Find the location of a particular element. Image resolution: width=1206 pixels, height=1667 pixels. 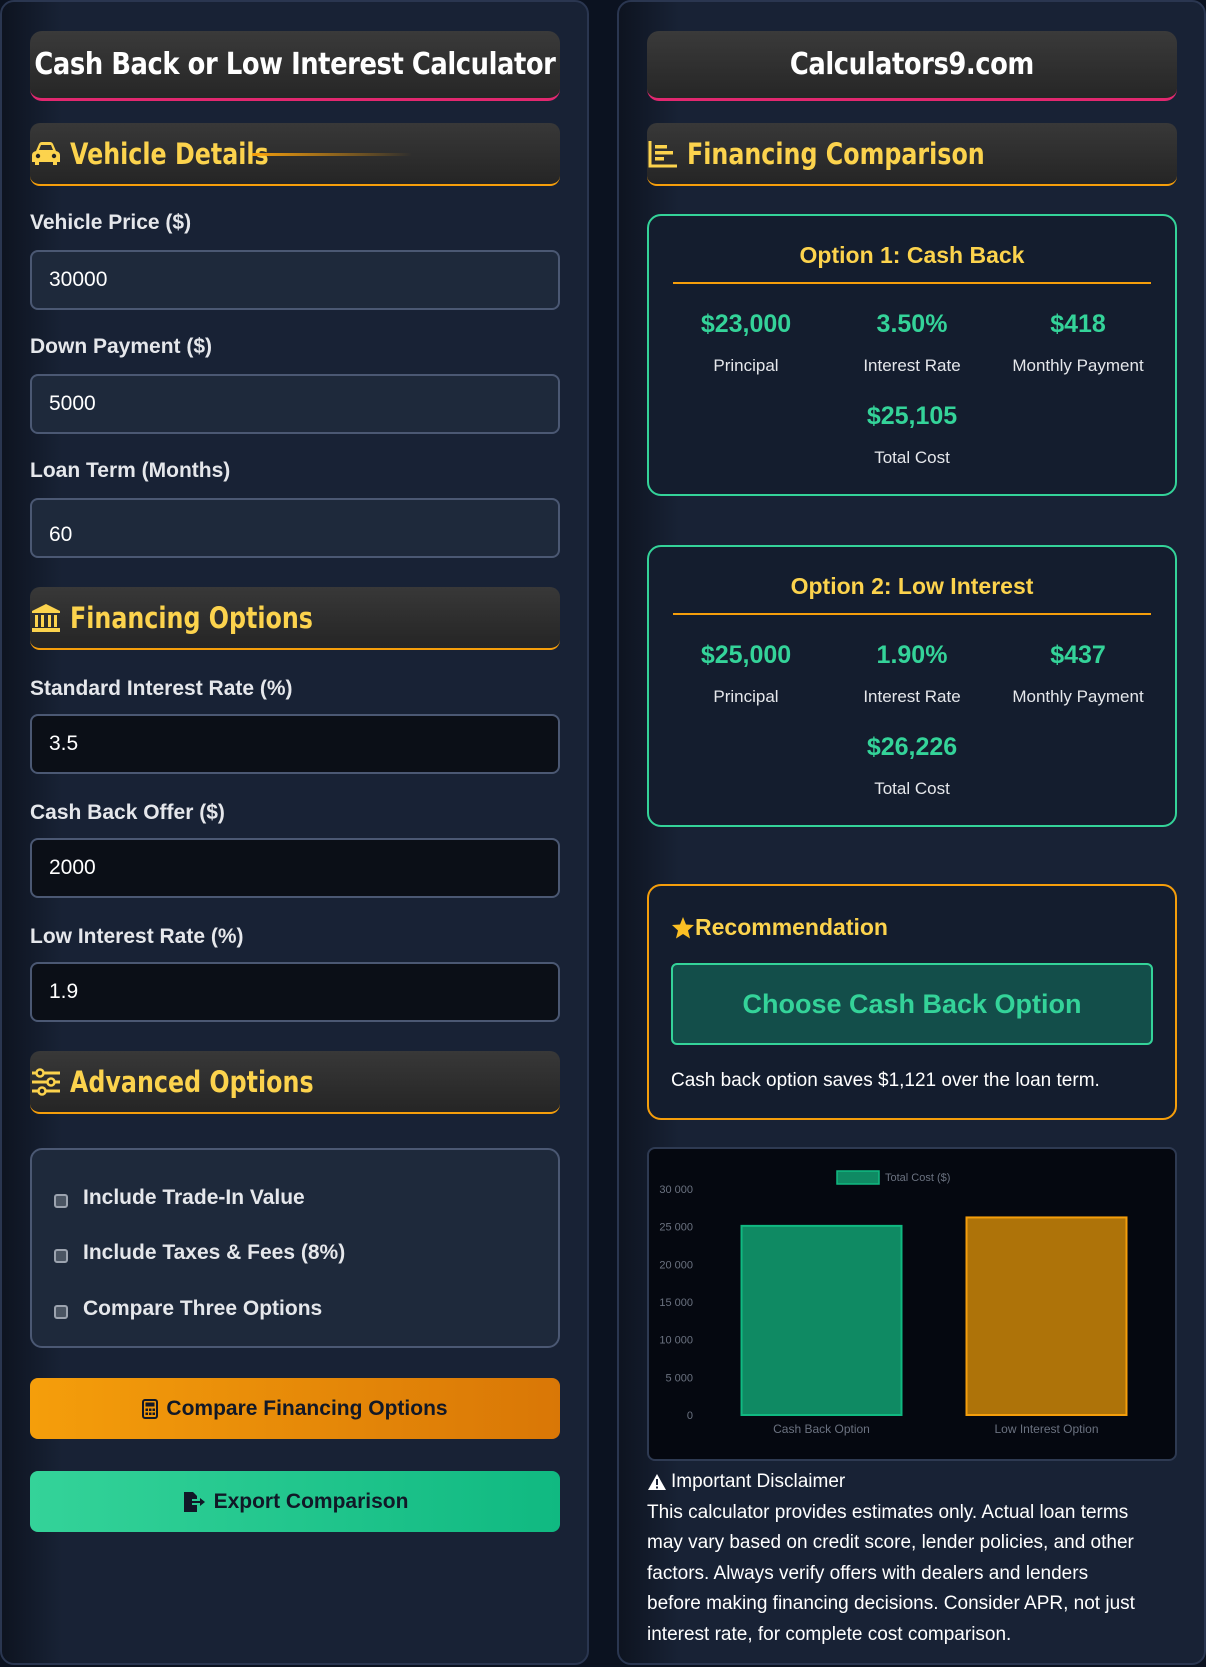

trade-in-option: Include Trade-In Value is located at coordinates (179, 1198).